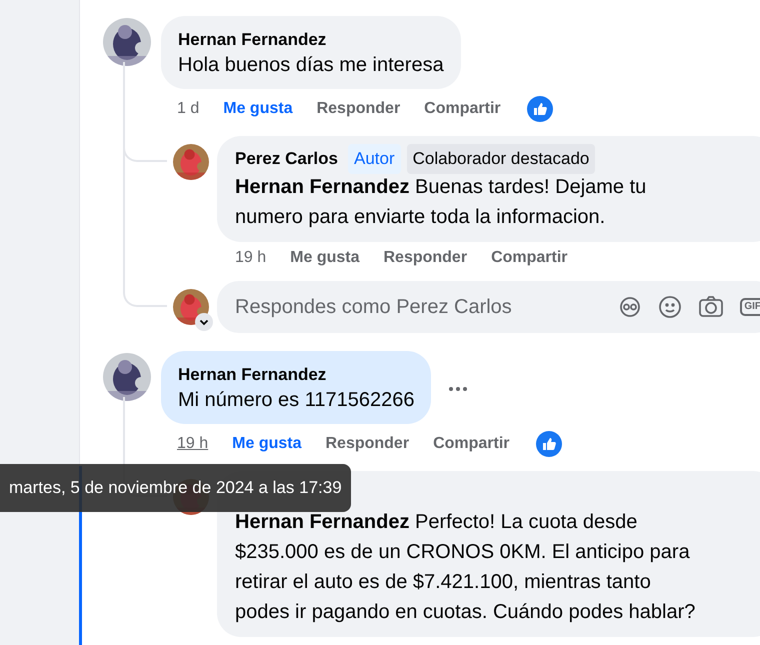 The image size is (760, 645). I want to click on comment-text: Hola buenos días me interesa, so click(311, 65).